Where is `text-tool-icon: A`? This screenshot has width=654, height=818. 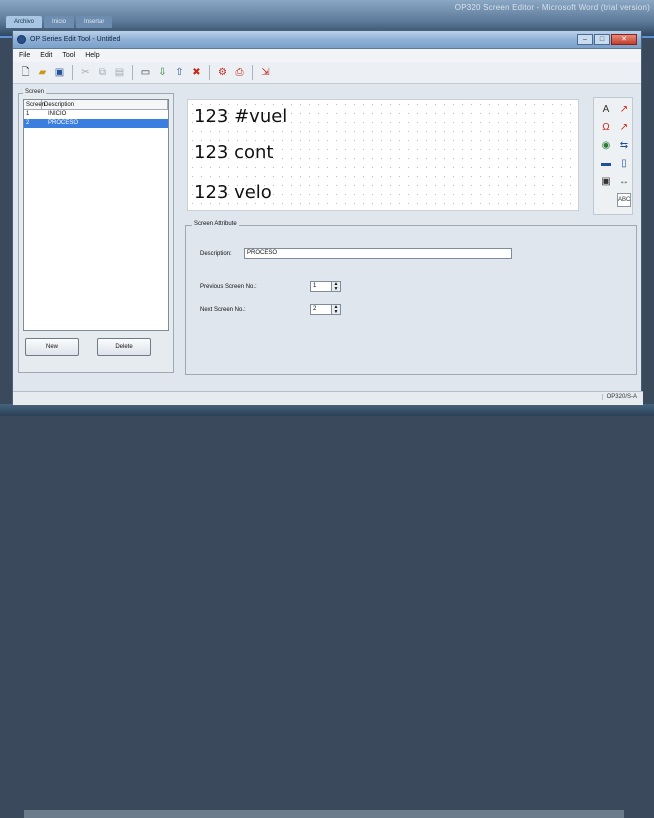 text-tool-icon: A is located at coordinates (606, 110).